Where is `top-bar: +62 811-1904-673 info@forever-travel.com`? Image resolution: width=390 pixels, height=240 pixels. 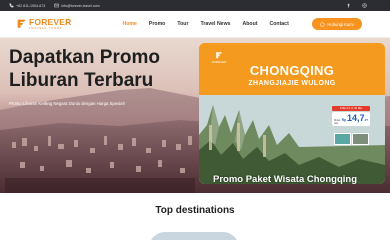
top-bar: +62 811-1904-673 info@forever-travel.com is located at coordinates (195, 5).